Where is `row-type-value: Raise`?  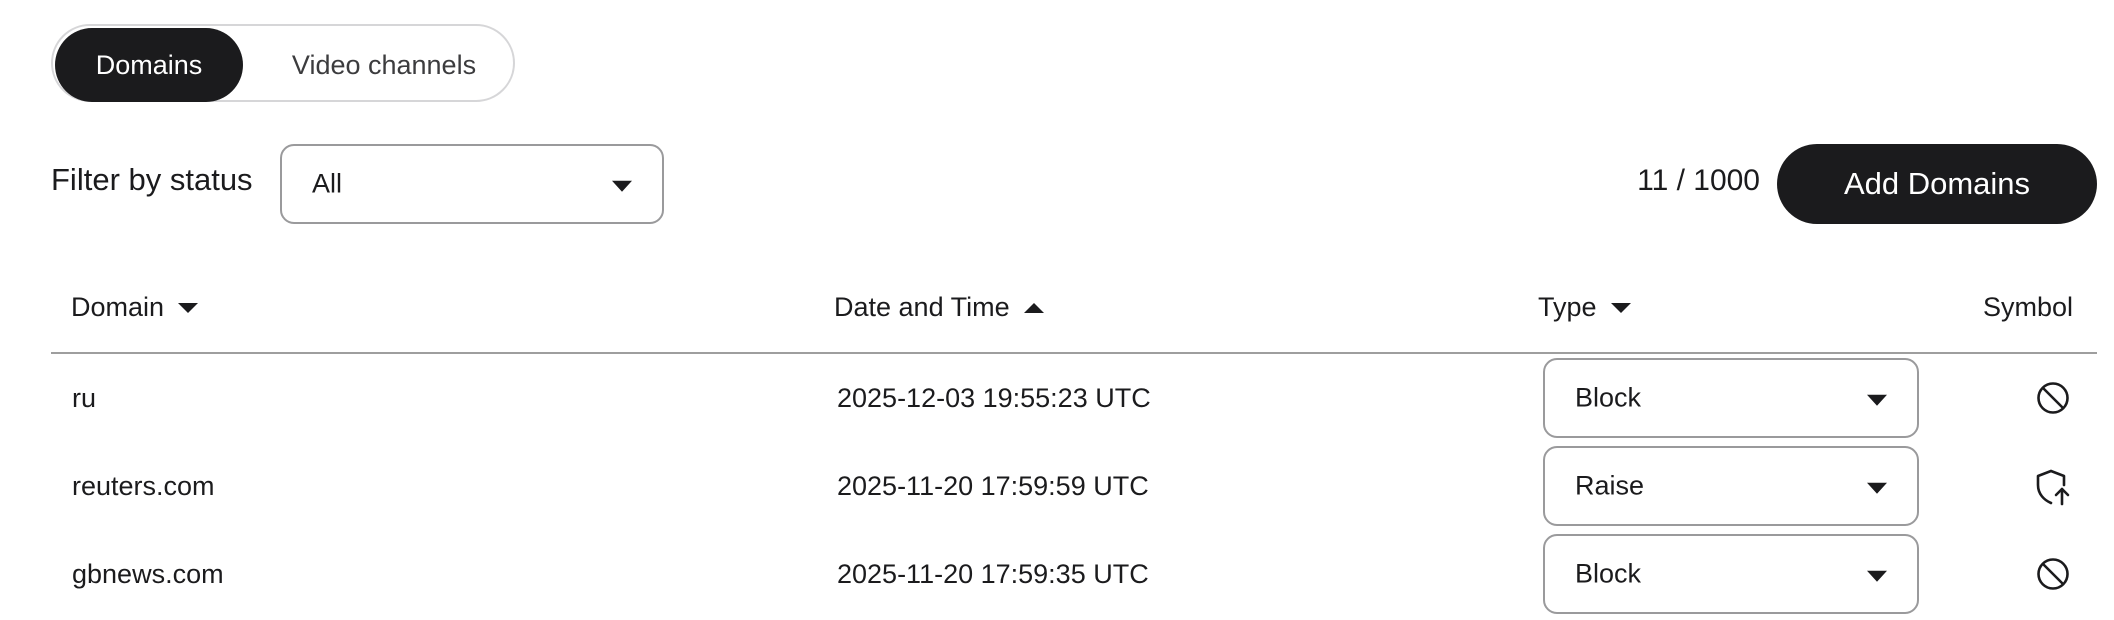 row-type-value: Raise is located at coordinates (1610, 485).